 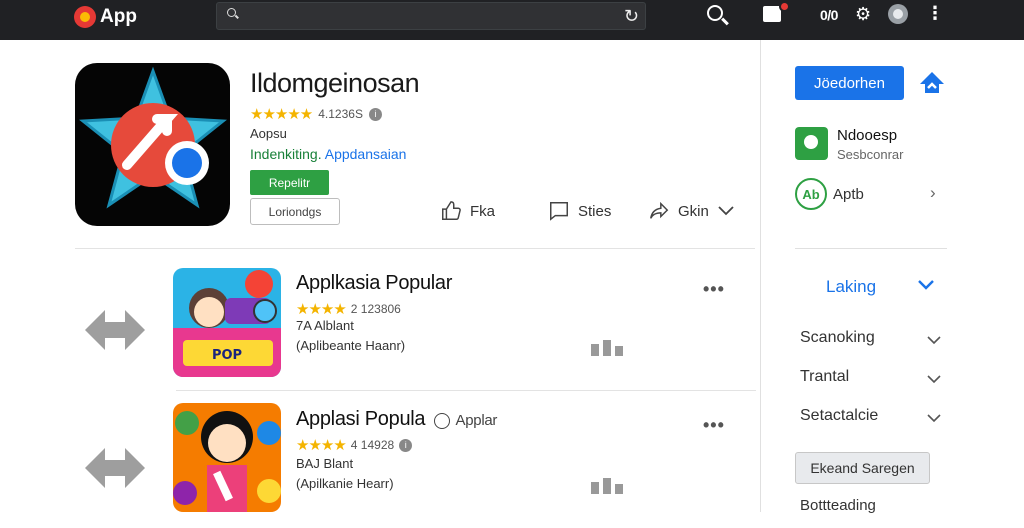 What do you see at coordinates (268, 133) in the screenshot?
I see `developer-name: Aopsu` at bounding box center [268, 133].